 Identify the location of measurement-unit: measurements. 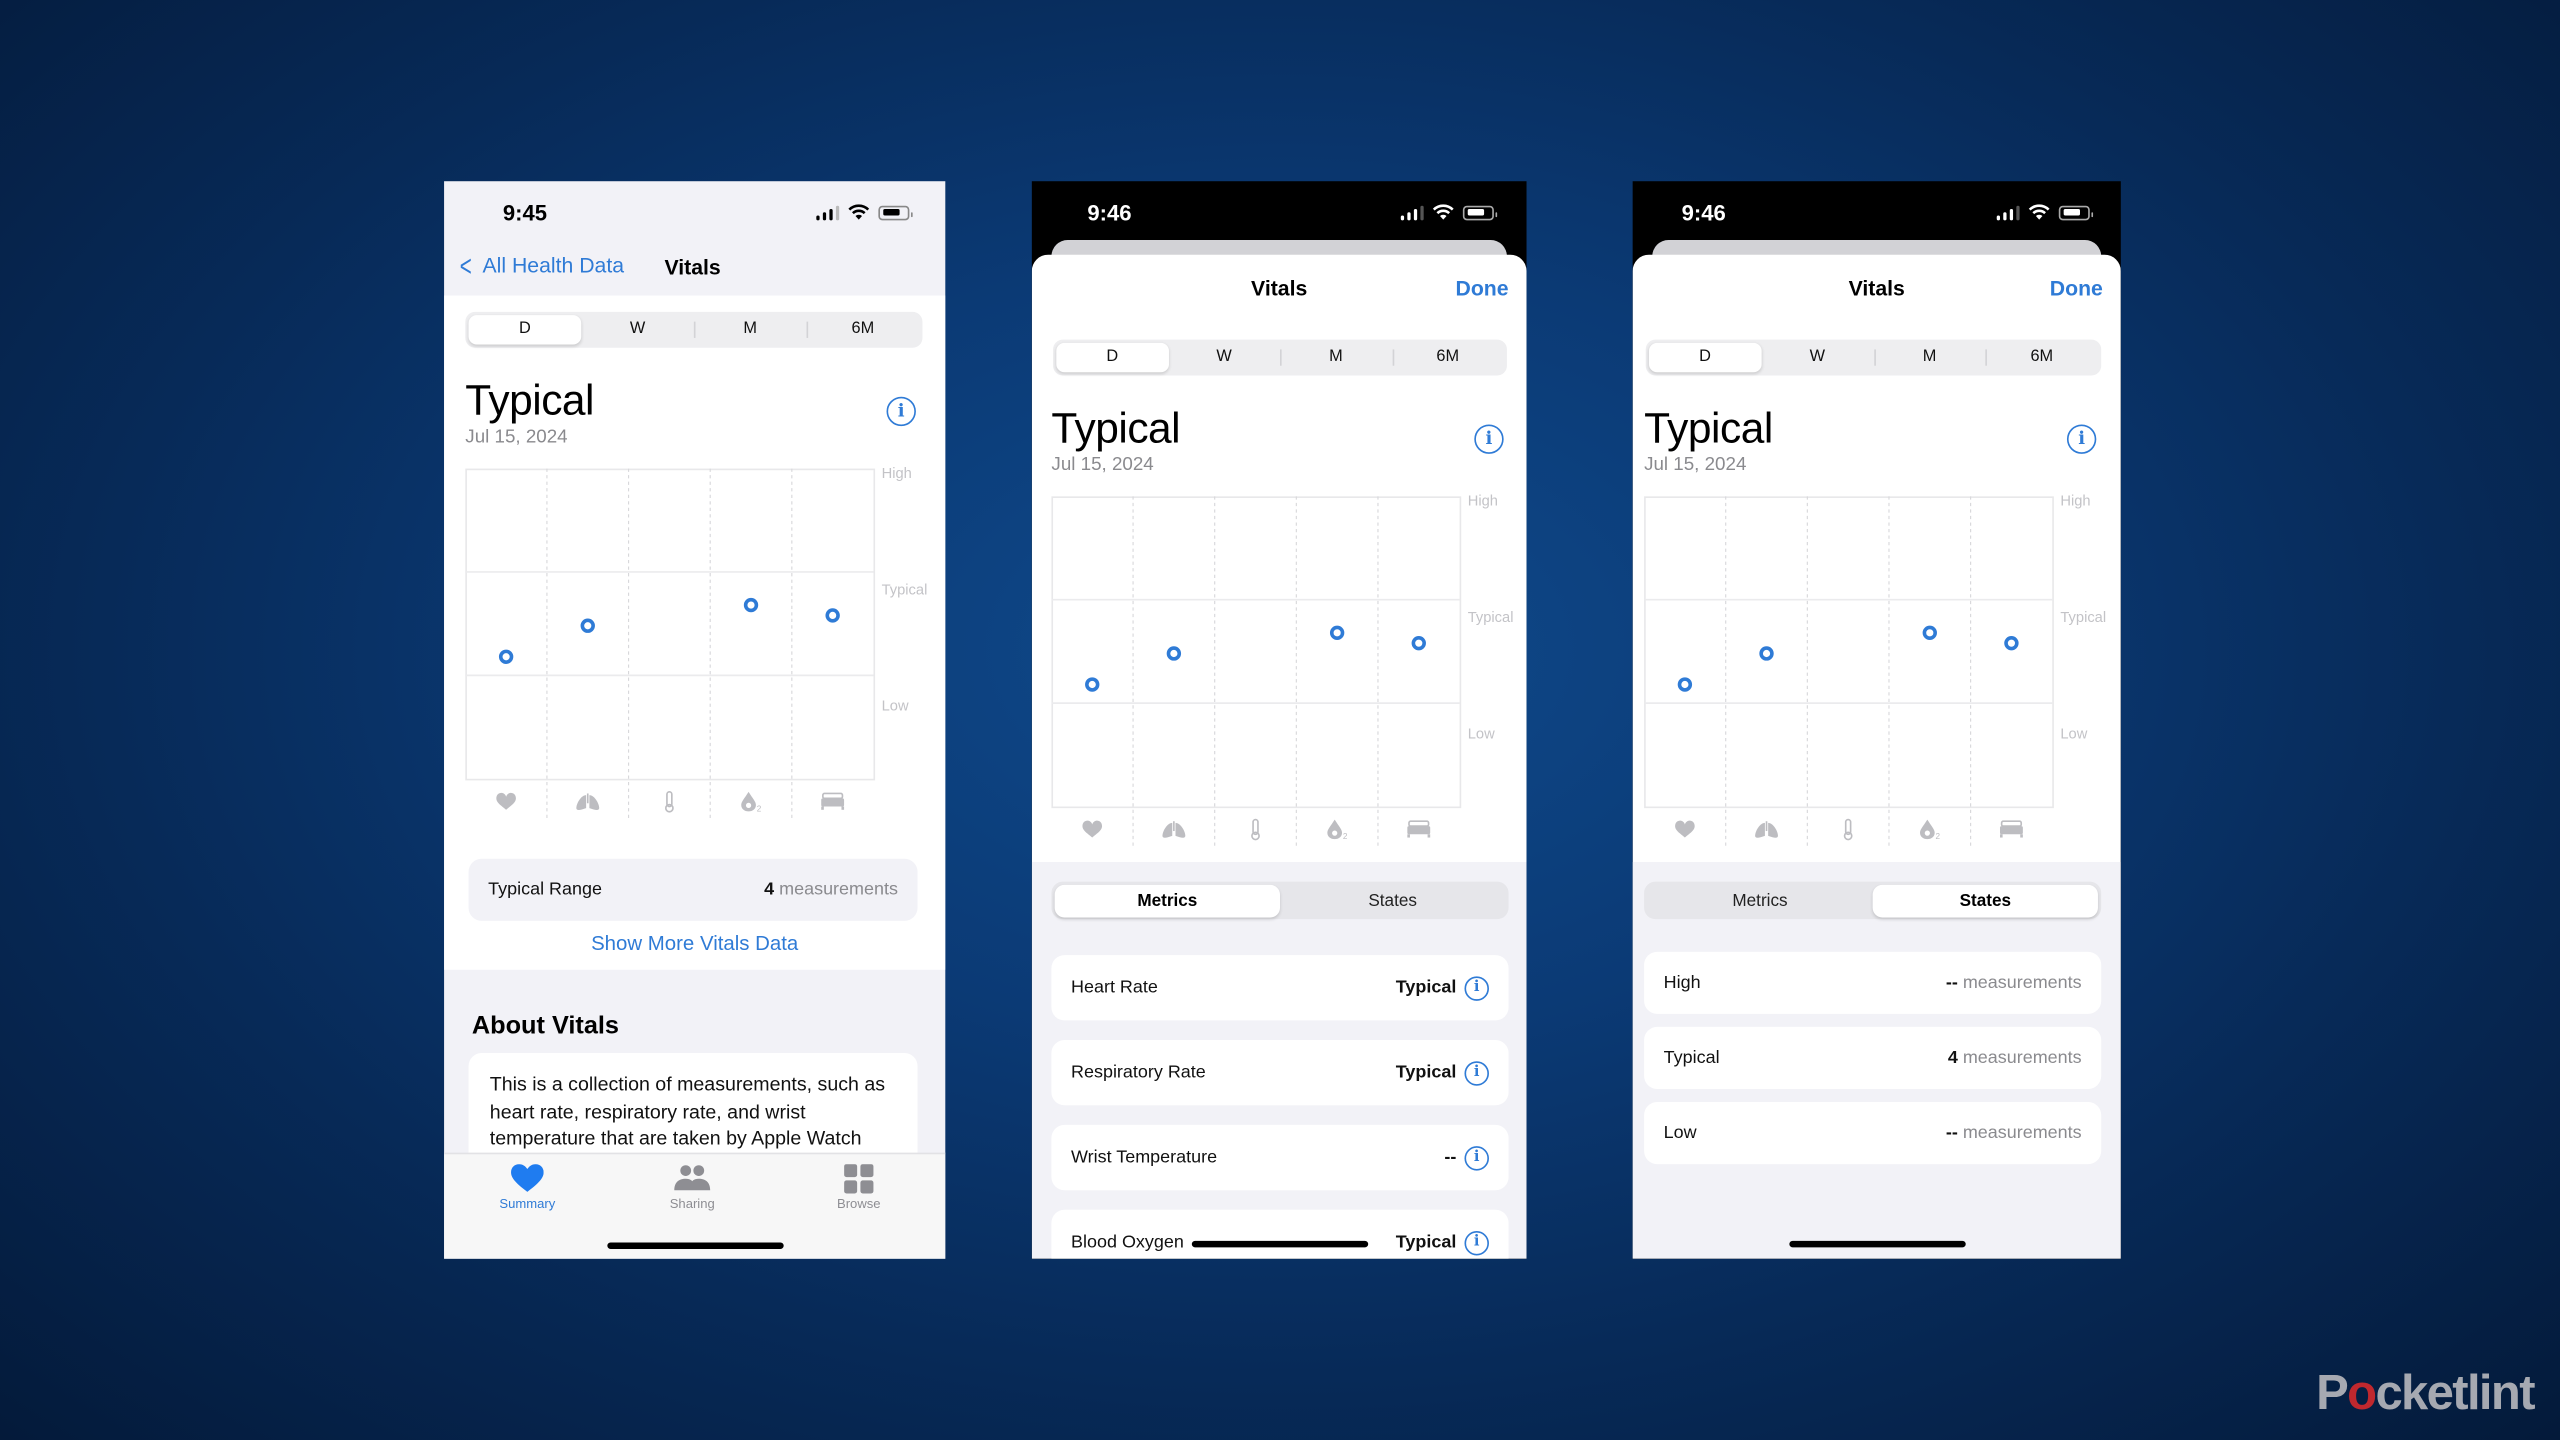
(838, 889).